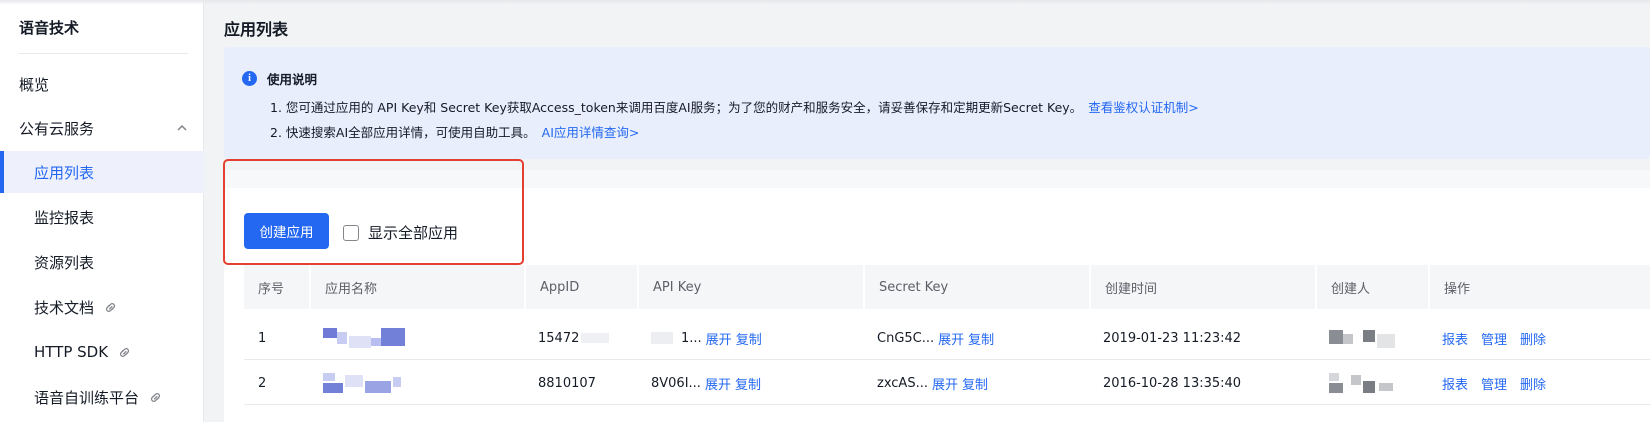  What do you see at coordinates (1202, 287) in the screenshot?
I see `th-created-time: 创建时间` at bounding box center [1202, 287].